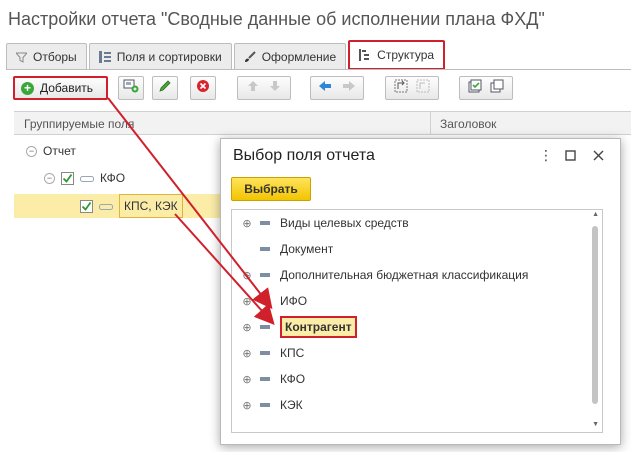  Describe the element at coordinates (264, 88) in the screenshot. I see `move-up-down-group` at that location.